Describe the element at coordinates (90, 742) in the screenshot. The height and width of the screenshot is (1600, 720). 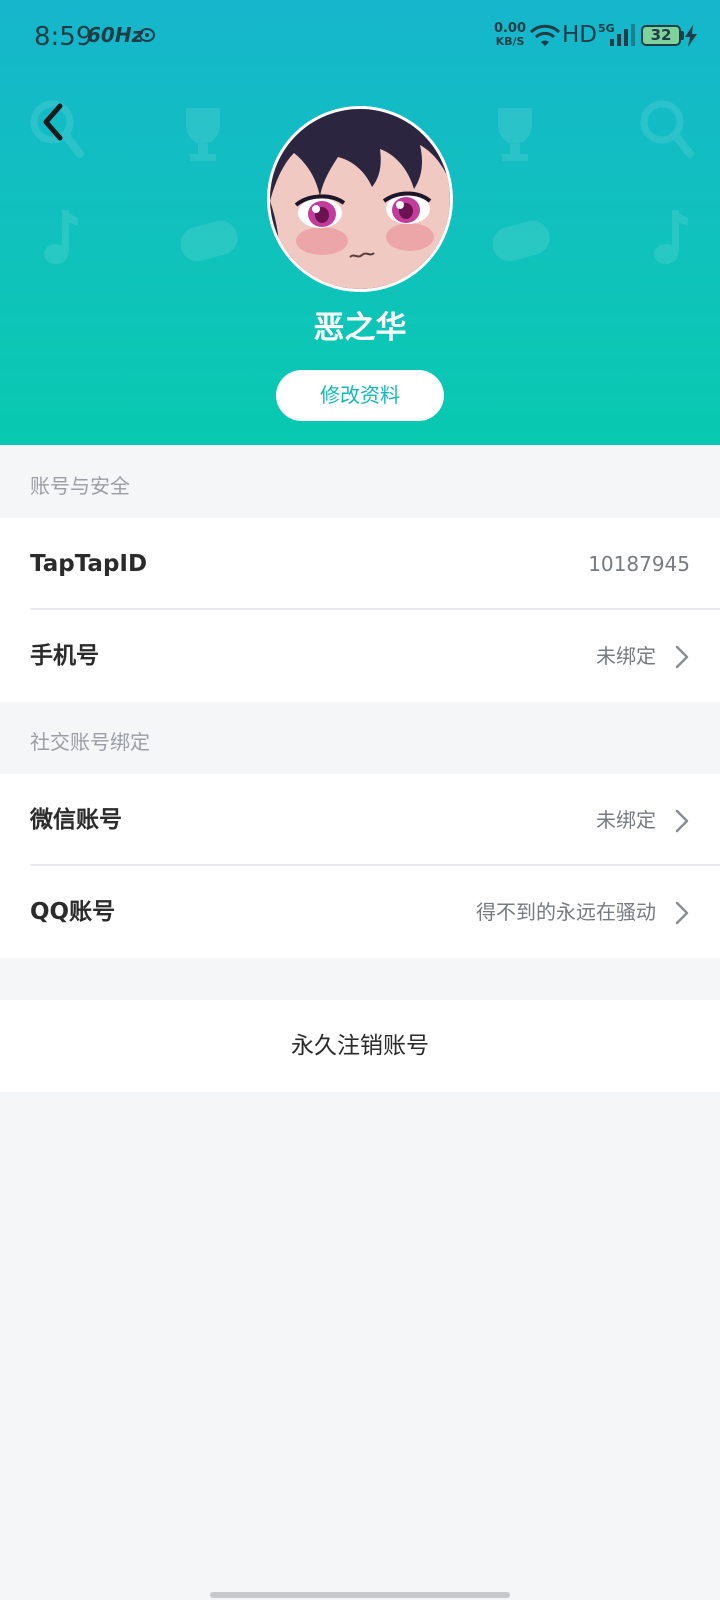
I see `section-title-social-binding: 社交账号绑定` at that location.